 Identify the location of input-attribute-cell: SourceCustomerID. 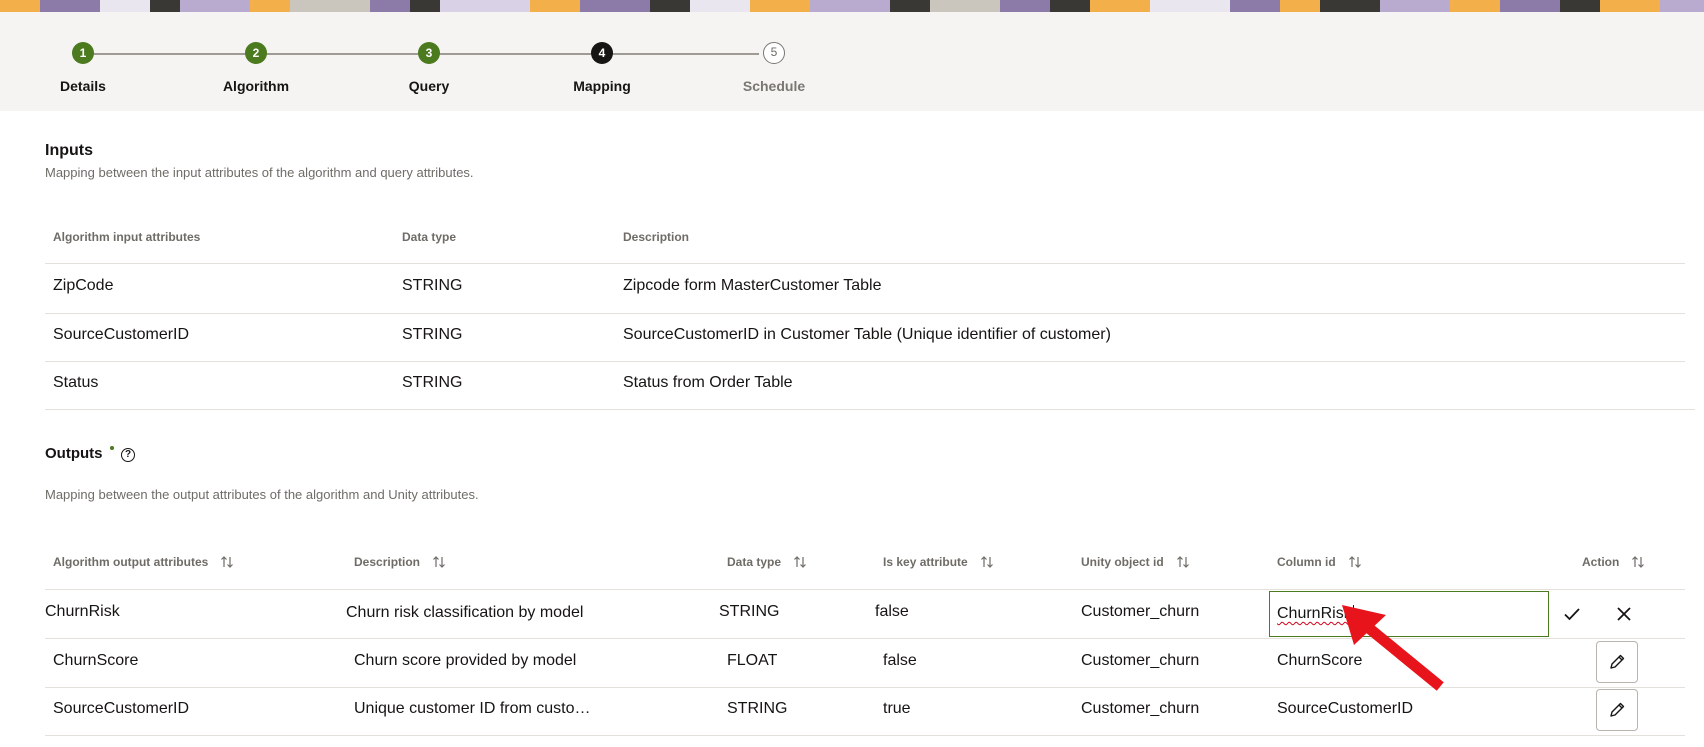
(121, 334).